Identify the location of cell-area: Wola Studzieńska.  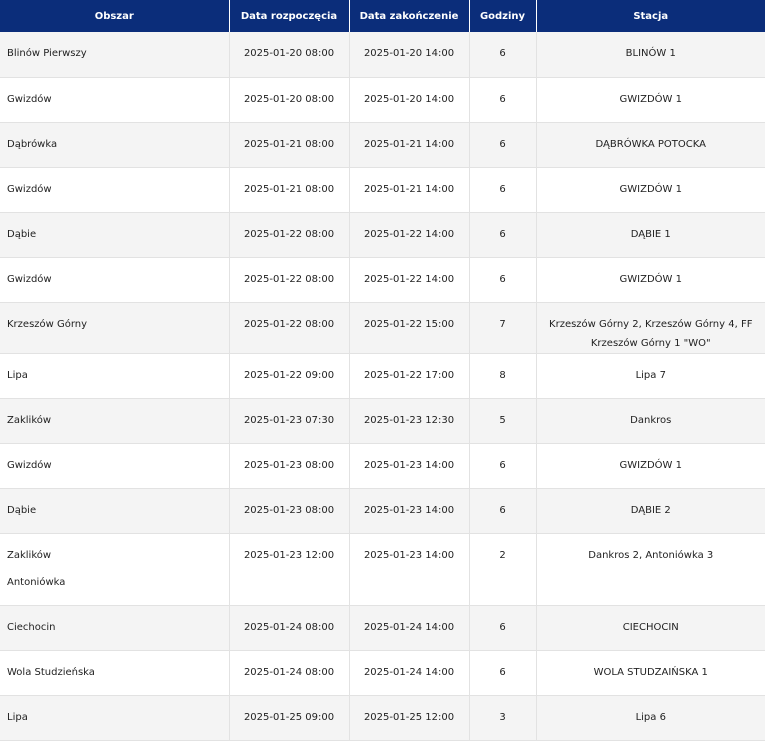
(114, 673).